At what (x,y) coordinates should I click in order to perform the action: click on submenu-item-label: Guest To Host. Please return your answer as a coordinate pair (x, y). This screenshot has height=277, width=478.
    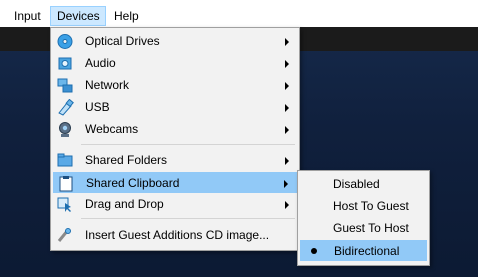
    Looking at the image, I should click on (371, 228).